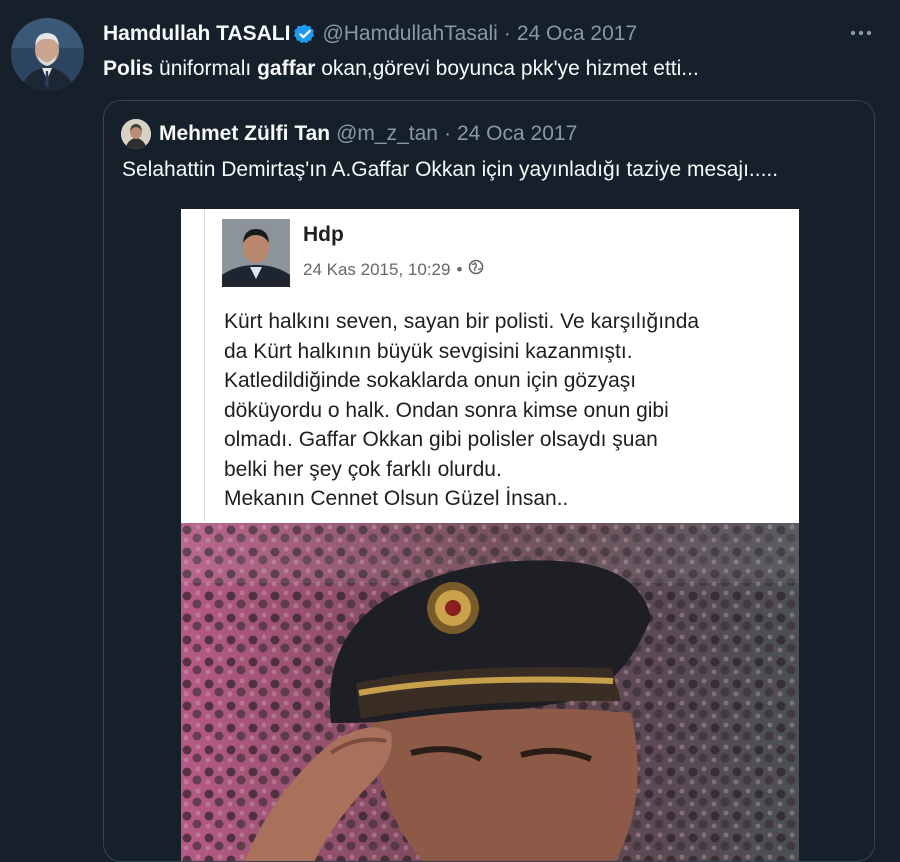  What do you see at coordinates (861, 33) in the screenshot?
I see `more-options-icon` at bounding box center [861, 33].